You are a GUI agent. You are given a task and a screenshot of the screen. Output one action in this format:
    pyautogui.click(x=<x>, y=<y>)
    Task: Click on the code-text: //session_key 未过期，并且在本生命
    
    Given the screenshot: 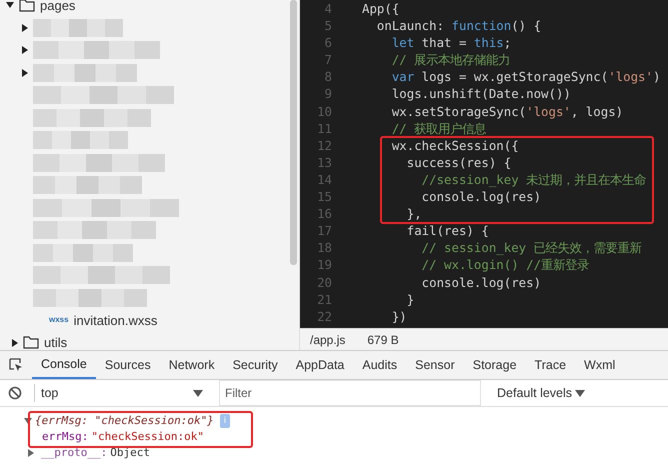 What is the action you would take?
    pyautogui.click(x=533, y=179)
    